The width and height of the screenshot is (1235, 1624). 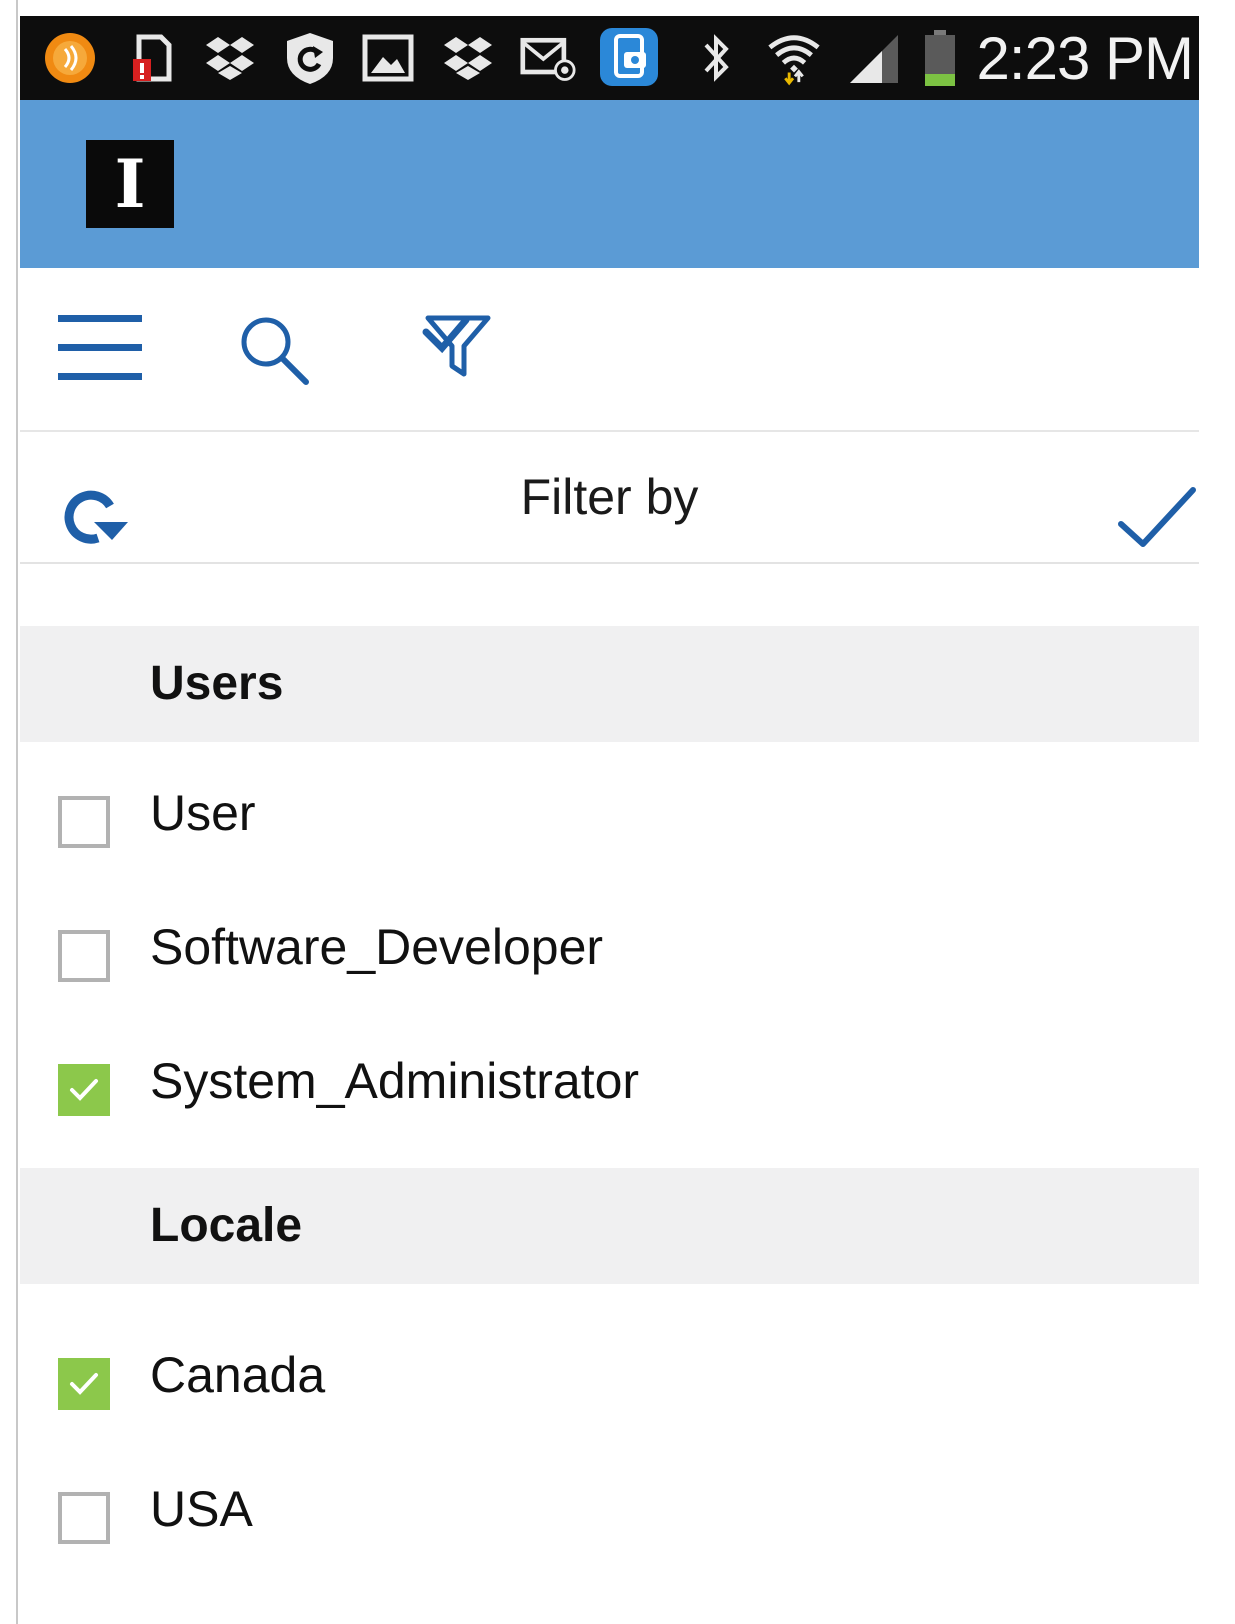 What do you see at coordinates (100, 348) in the screenshot?
I see `menu-icon` at bounding box center [100, 348].